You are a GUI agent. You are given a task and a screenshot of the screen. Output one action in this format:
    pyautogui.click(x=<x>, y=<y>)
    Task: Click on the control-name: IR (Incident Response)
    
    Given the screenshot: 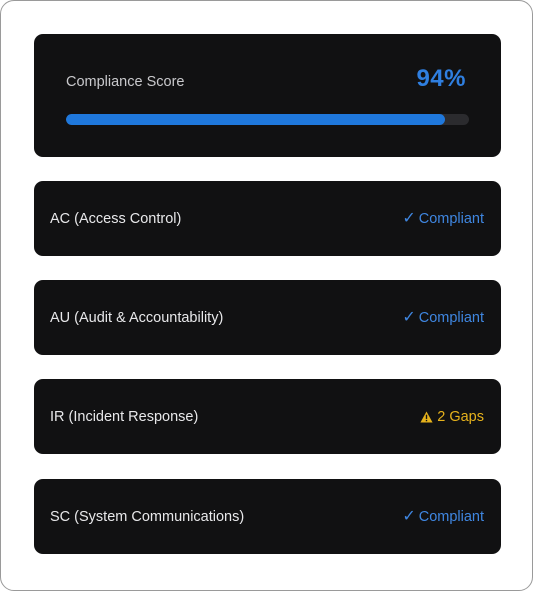 What is the action you would take?
    pyautogui.click(x=124, y=416)
    